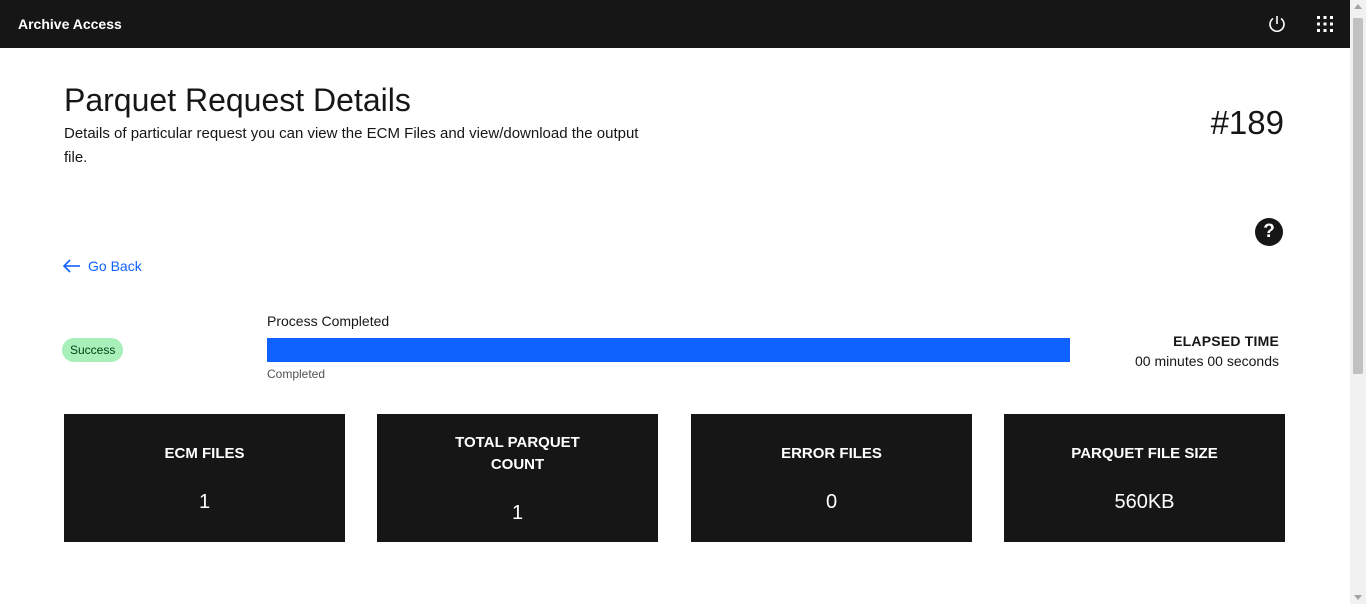 This screenshot has height=604, width=1366. What do you see at coordinates (1144, 501) in the screenshot?
I see `tile-value: 560KB` at bounding box center [1144, 501].